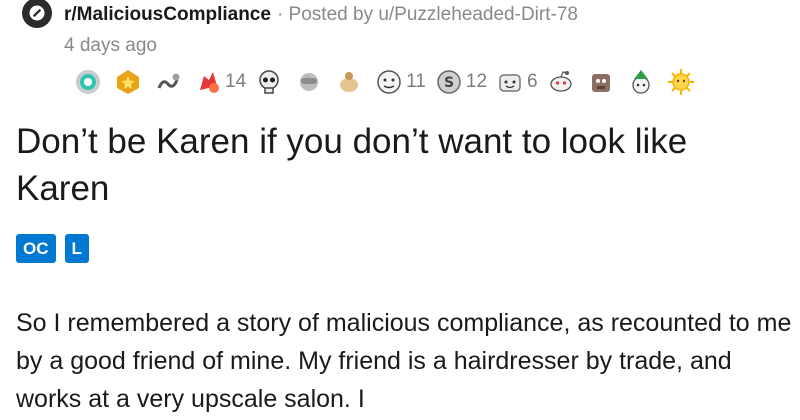 The image size is (800, 420). I want to click on award-gold, so click(129, 82).